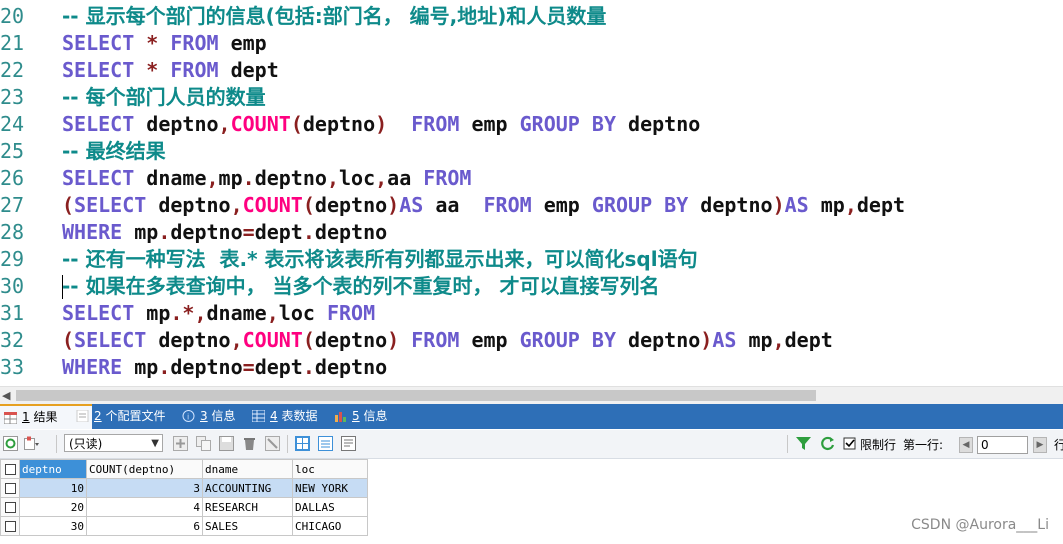  I want to click on read-only-mode-select: (只读) ▼, so click(113, 443).